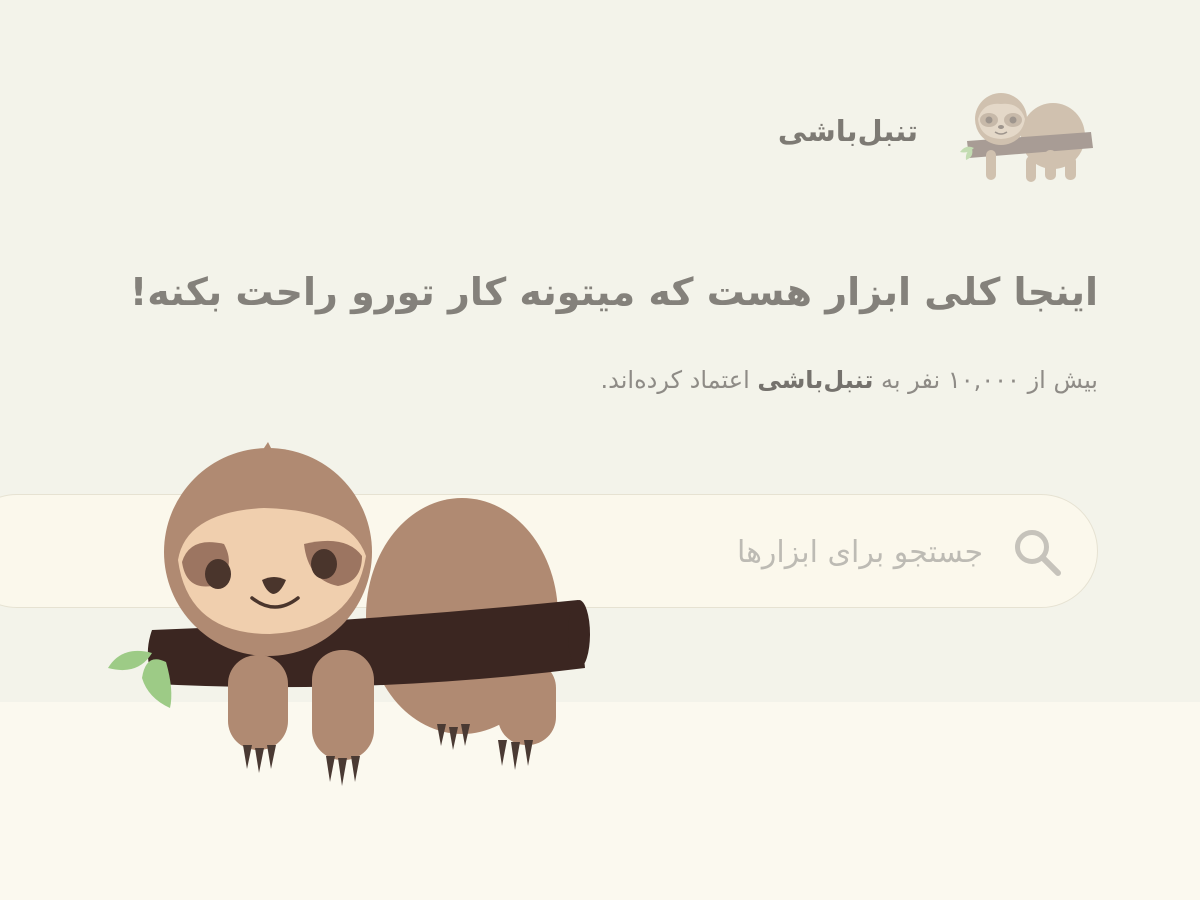  What do you see at coordinates (1025, 133) in the screenshot?
I see `sloth-logo-icon` at bounding box center [1025, 133].